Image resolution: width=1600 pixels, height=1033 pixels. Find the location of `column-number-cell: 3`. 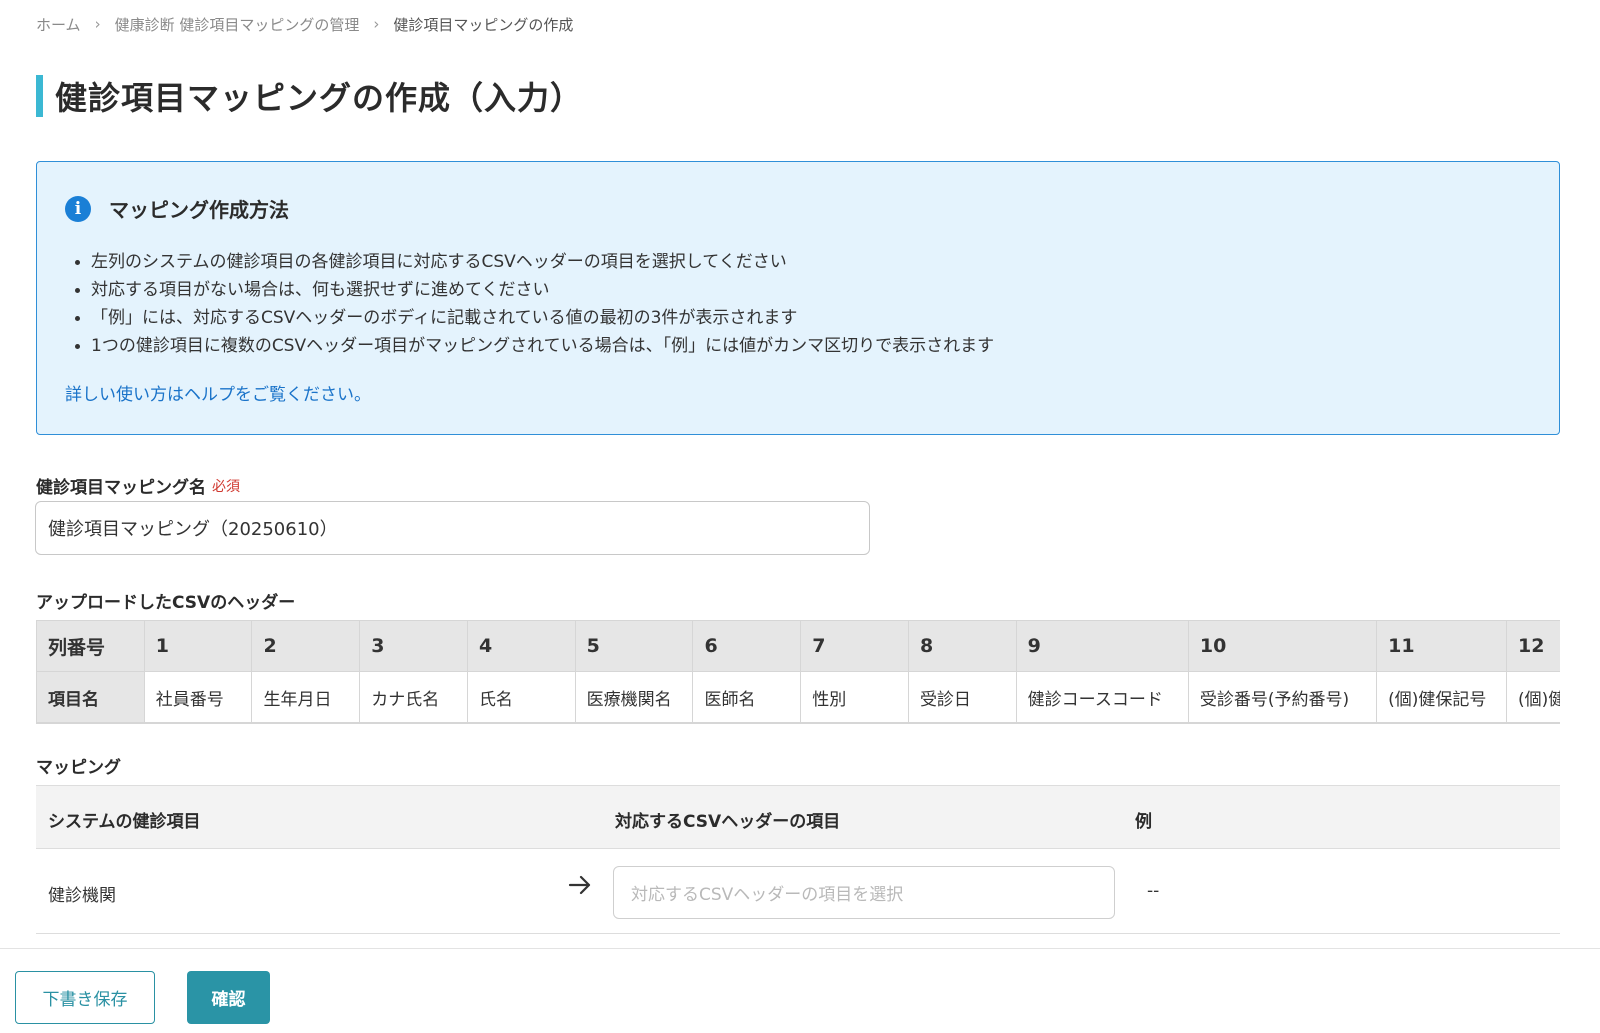

column-number-cell: 3 is located at coordinates (413, 646).